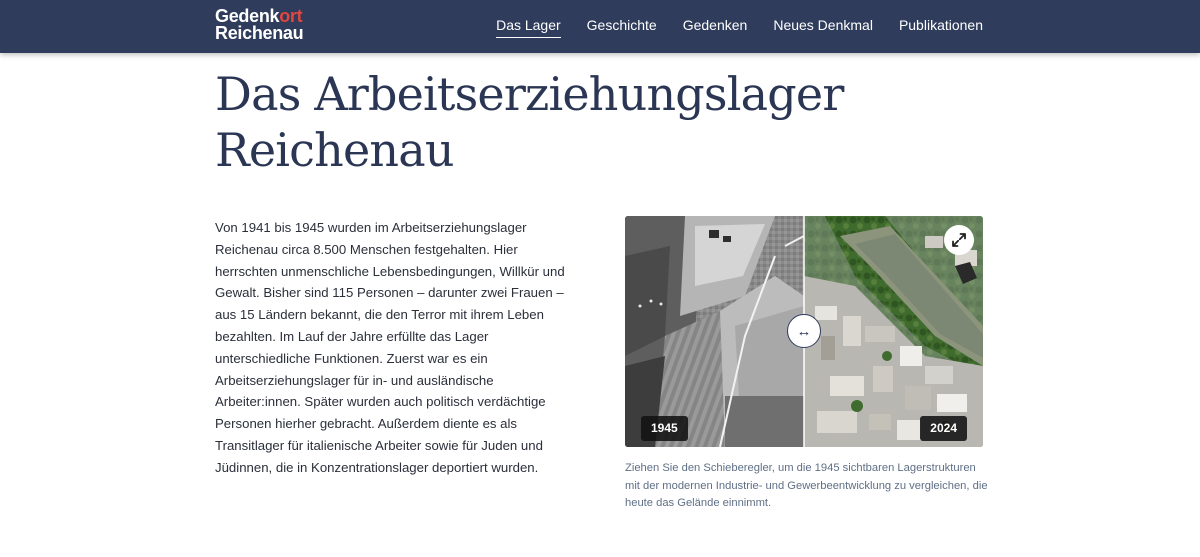  What do you see at coordinates (595, 122) in the screenshot?
I see `page-title: Das Arbeitserziehungslager Reichenau` at bounding box center [595, 122].